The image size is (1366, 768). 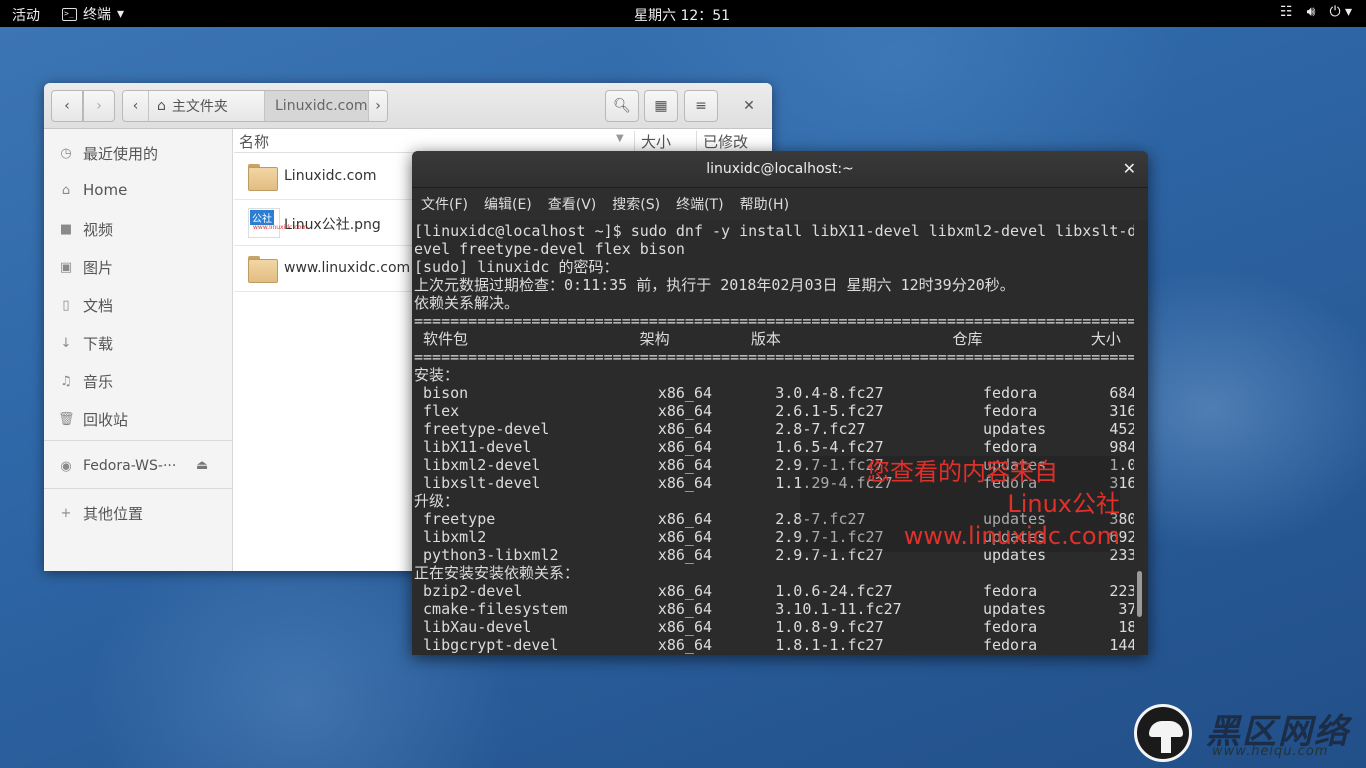 I want to click on terminal-titlebar: linuxidc@localhost:~ ✕, so click(x=780, y=169).